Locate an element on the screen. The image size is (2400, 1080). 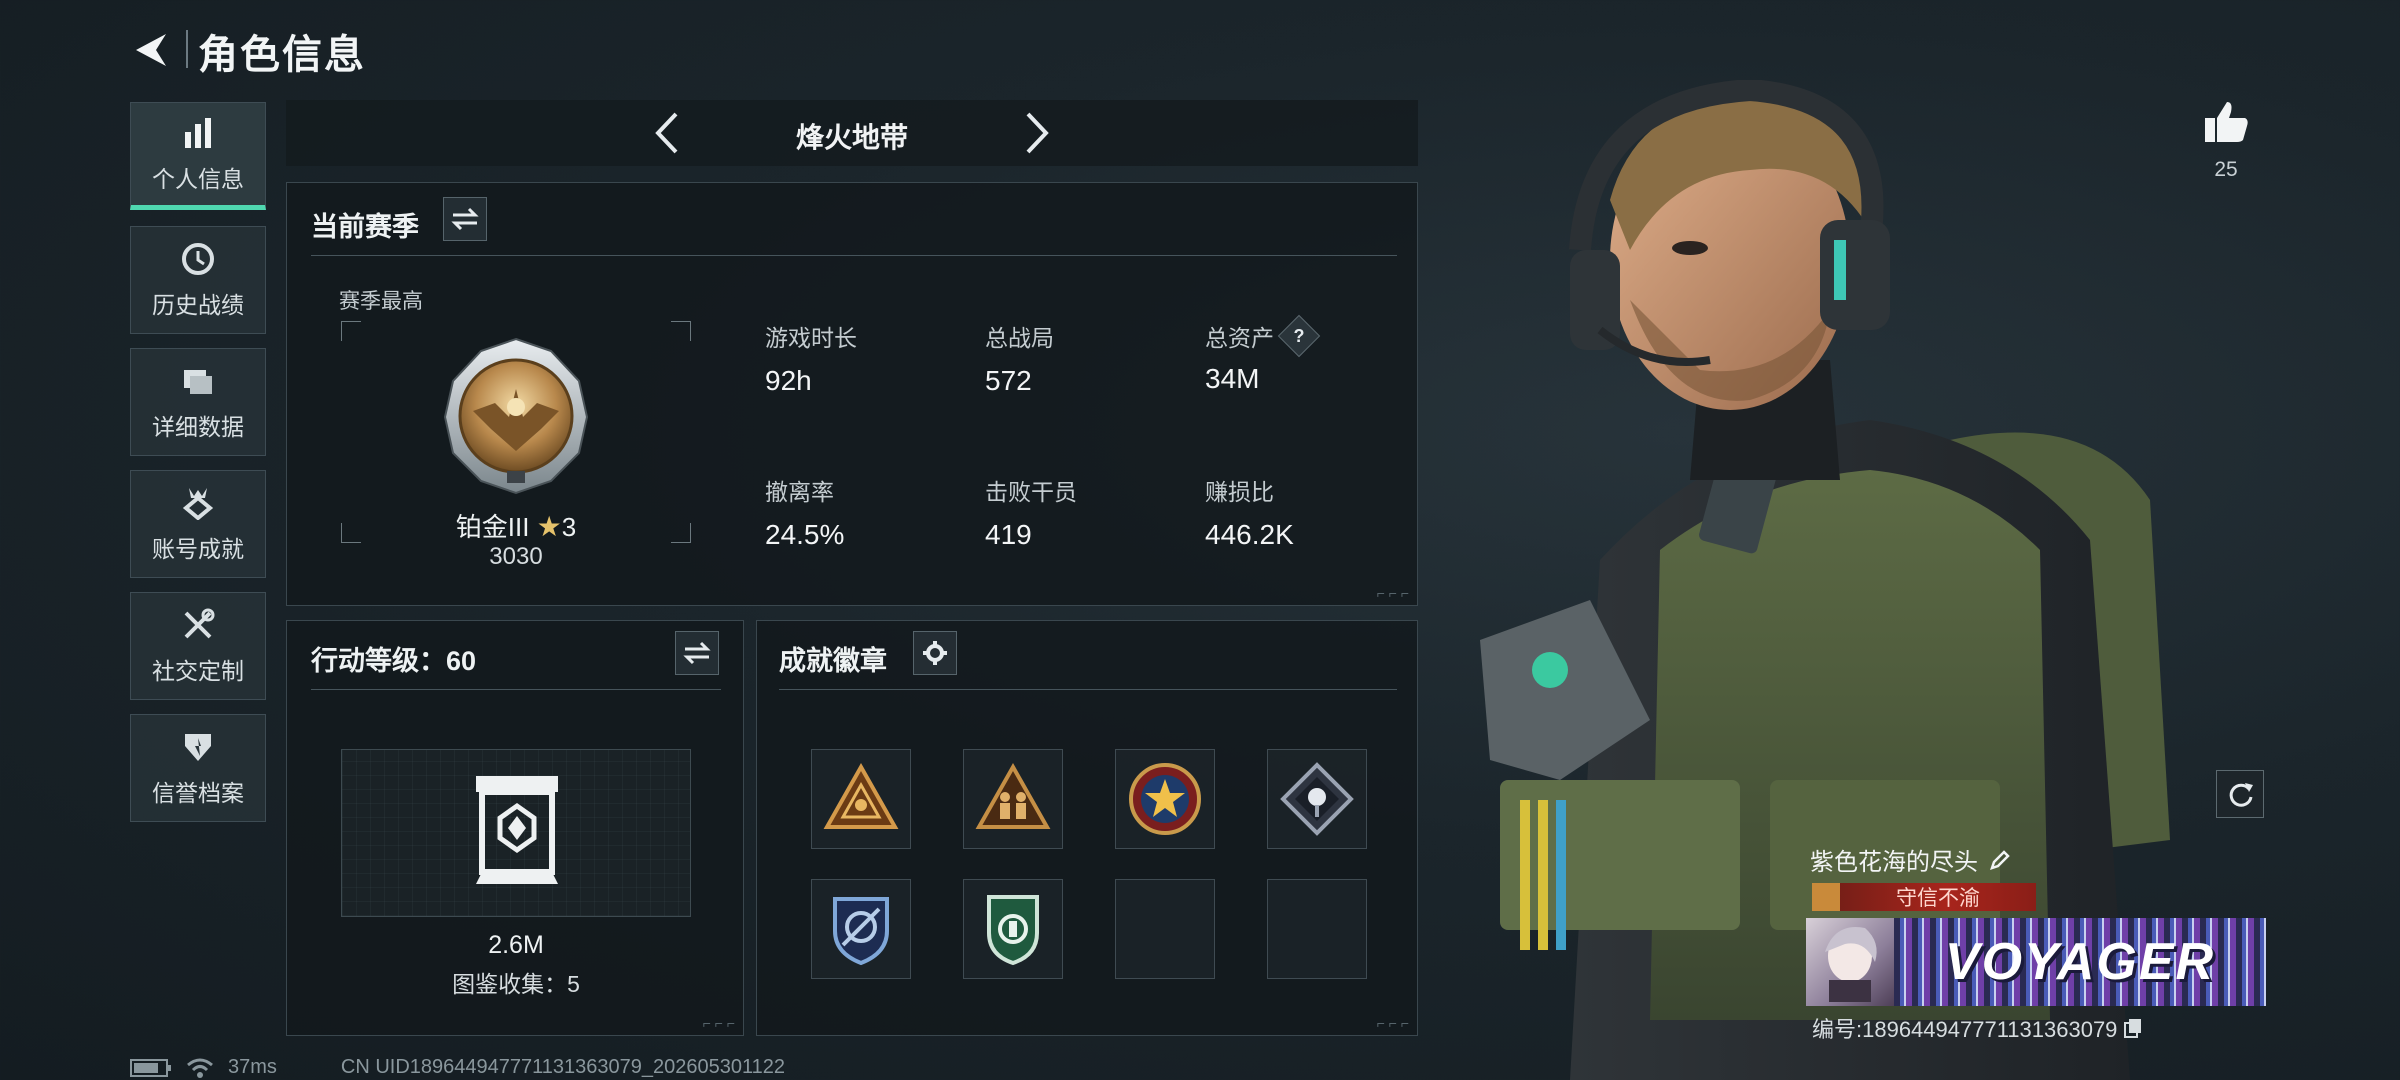
sidebar-item-achievements: 账号成就 is located at coordinates (198, 524).